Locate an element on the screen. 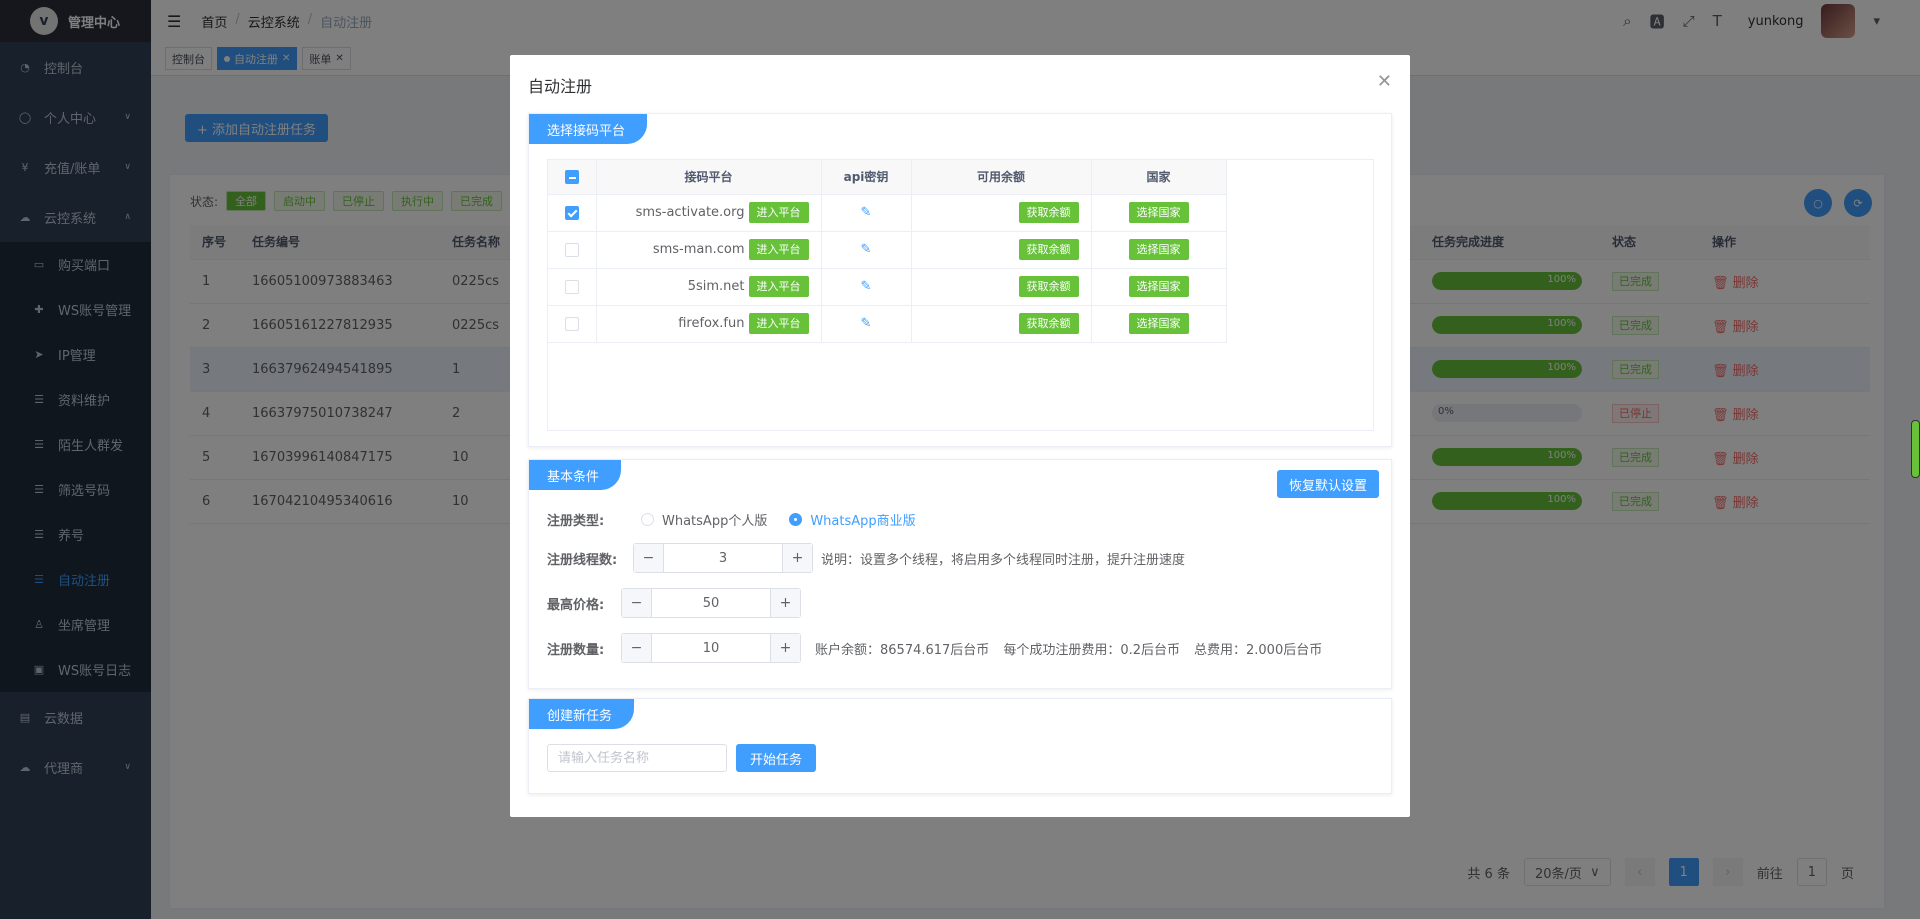  reg-type-label: 注册类型: is located at coordinates (576, 521).